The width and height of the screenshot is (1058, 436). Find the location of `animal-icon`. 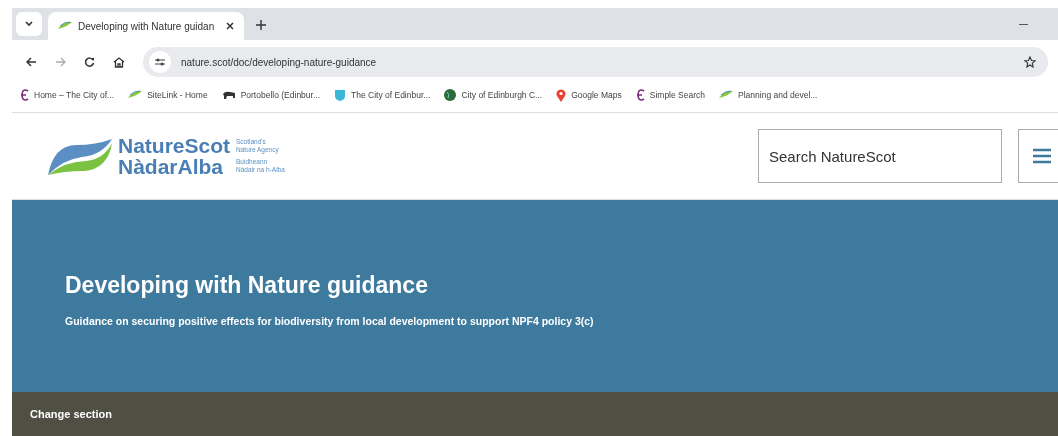

animal-icon is located at coordinates (228, 95).